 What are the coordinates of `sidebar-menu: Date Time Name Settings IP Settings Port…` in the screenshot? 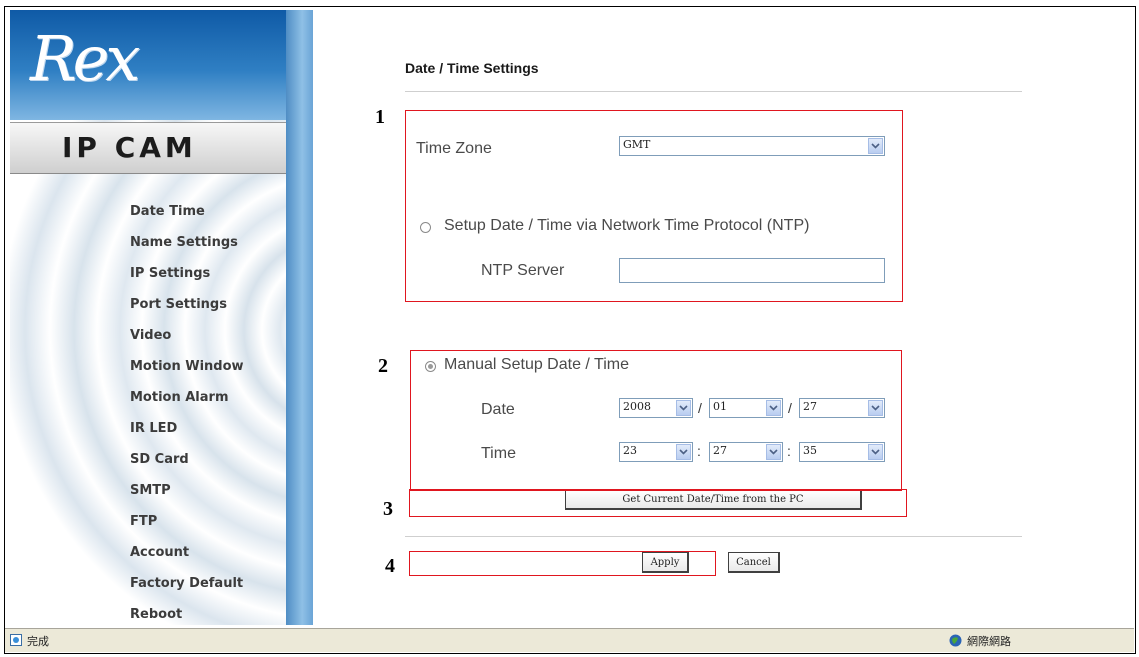 It's located at (187, 410).